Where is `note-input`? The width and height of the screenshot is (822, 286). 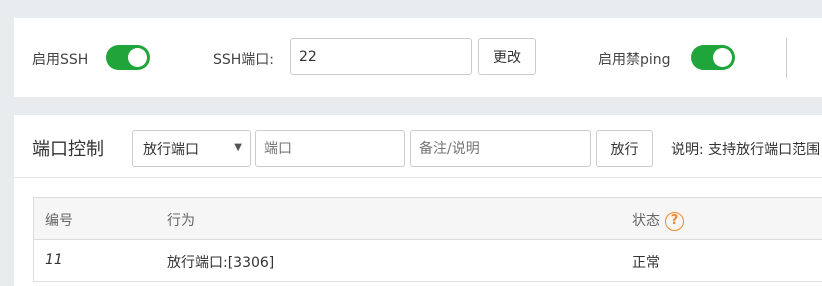 note-input is located at coordinates (500, 148).